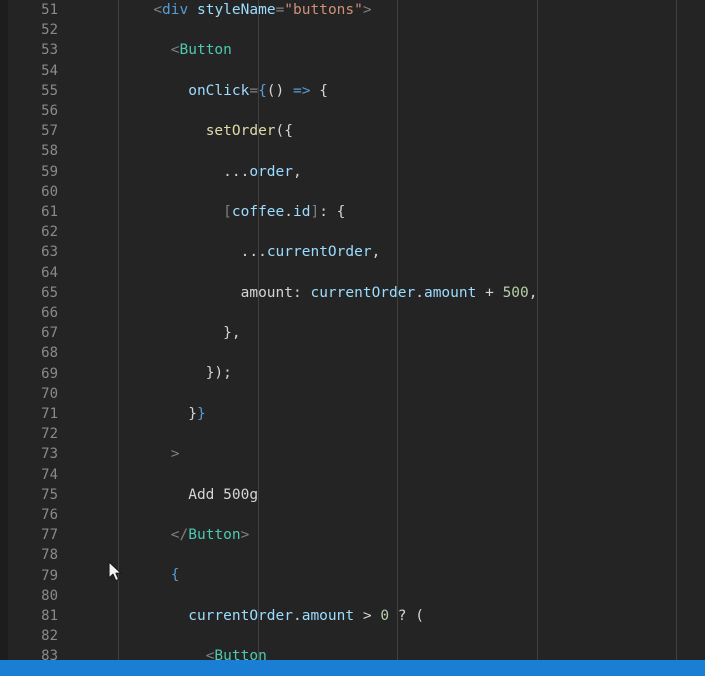  Describe the element at coordinates (175, 10) in the screenshot. I see `code-token: div` at that location.